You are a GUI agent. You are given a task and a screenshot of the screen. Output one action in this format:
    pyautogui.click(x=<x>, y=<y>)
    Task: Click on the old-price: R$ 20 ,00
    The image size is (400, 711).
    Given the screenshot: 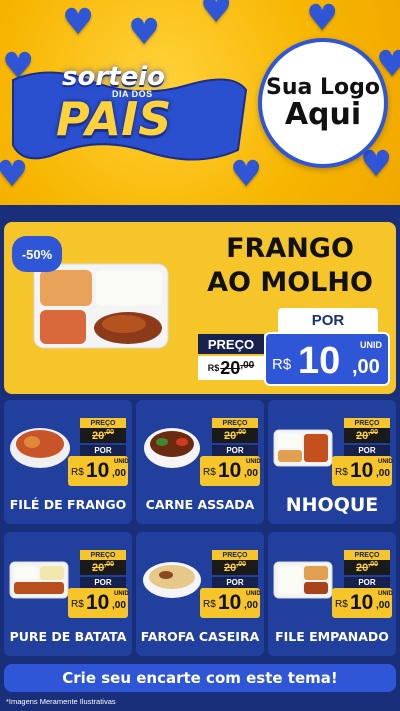 What is the action you would take?
    pyautogui.click(x=231, y=368)
    